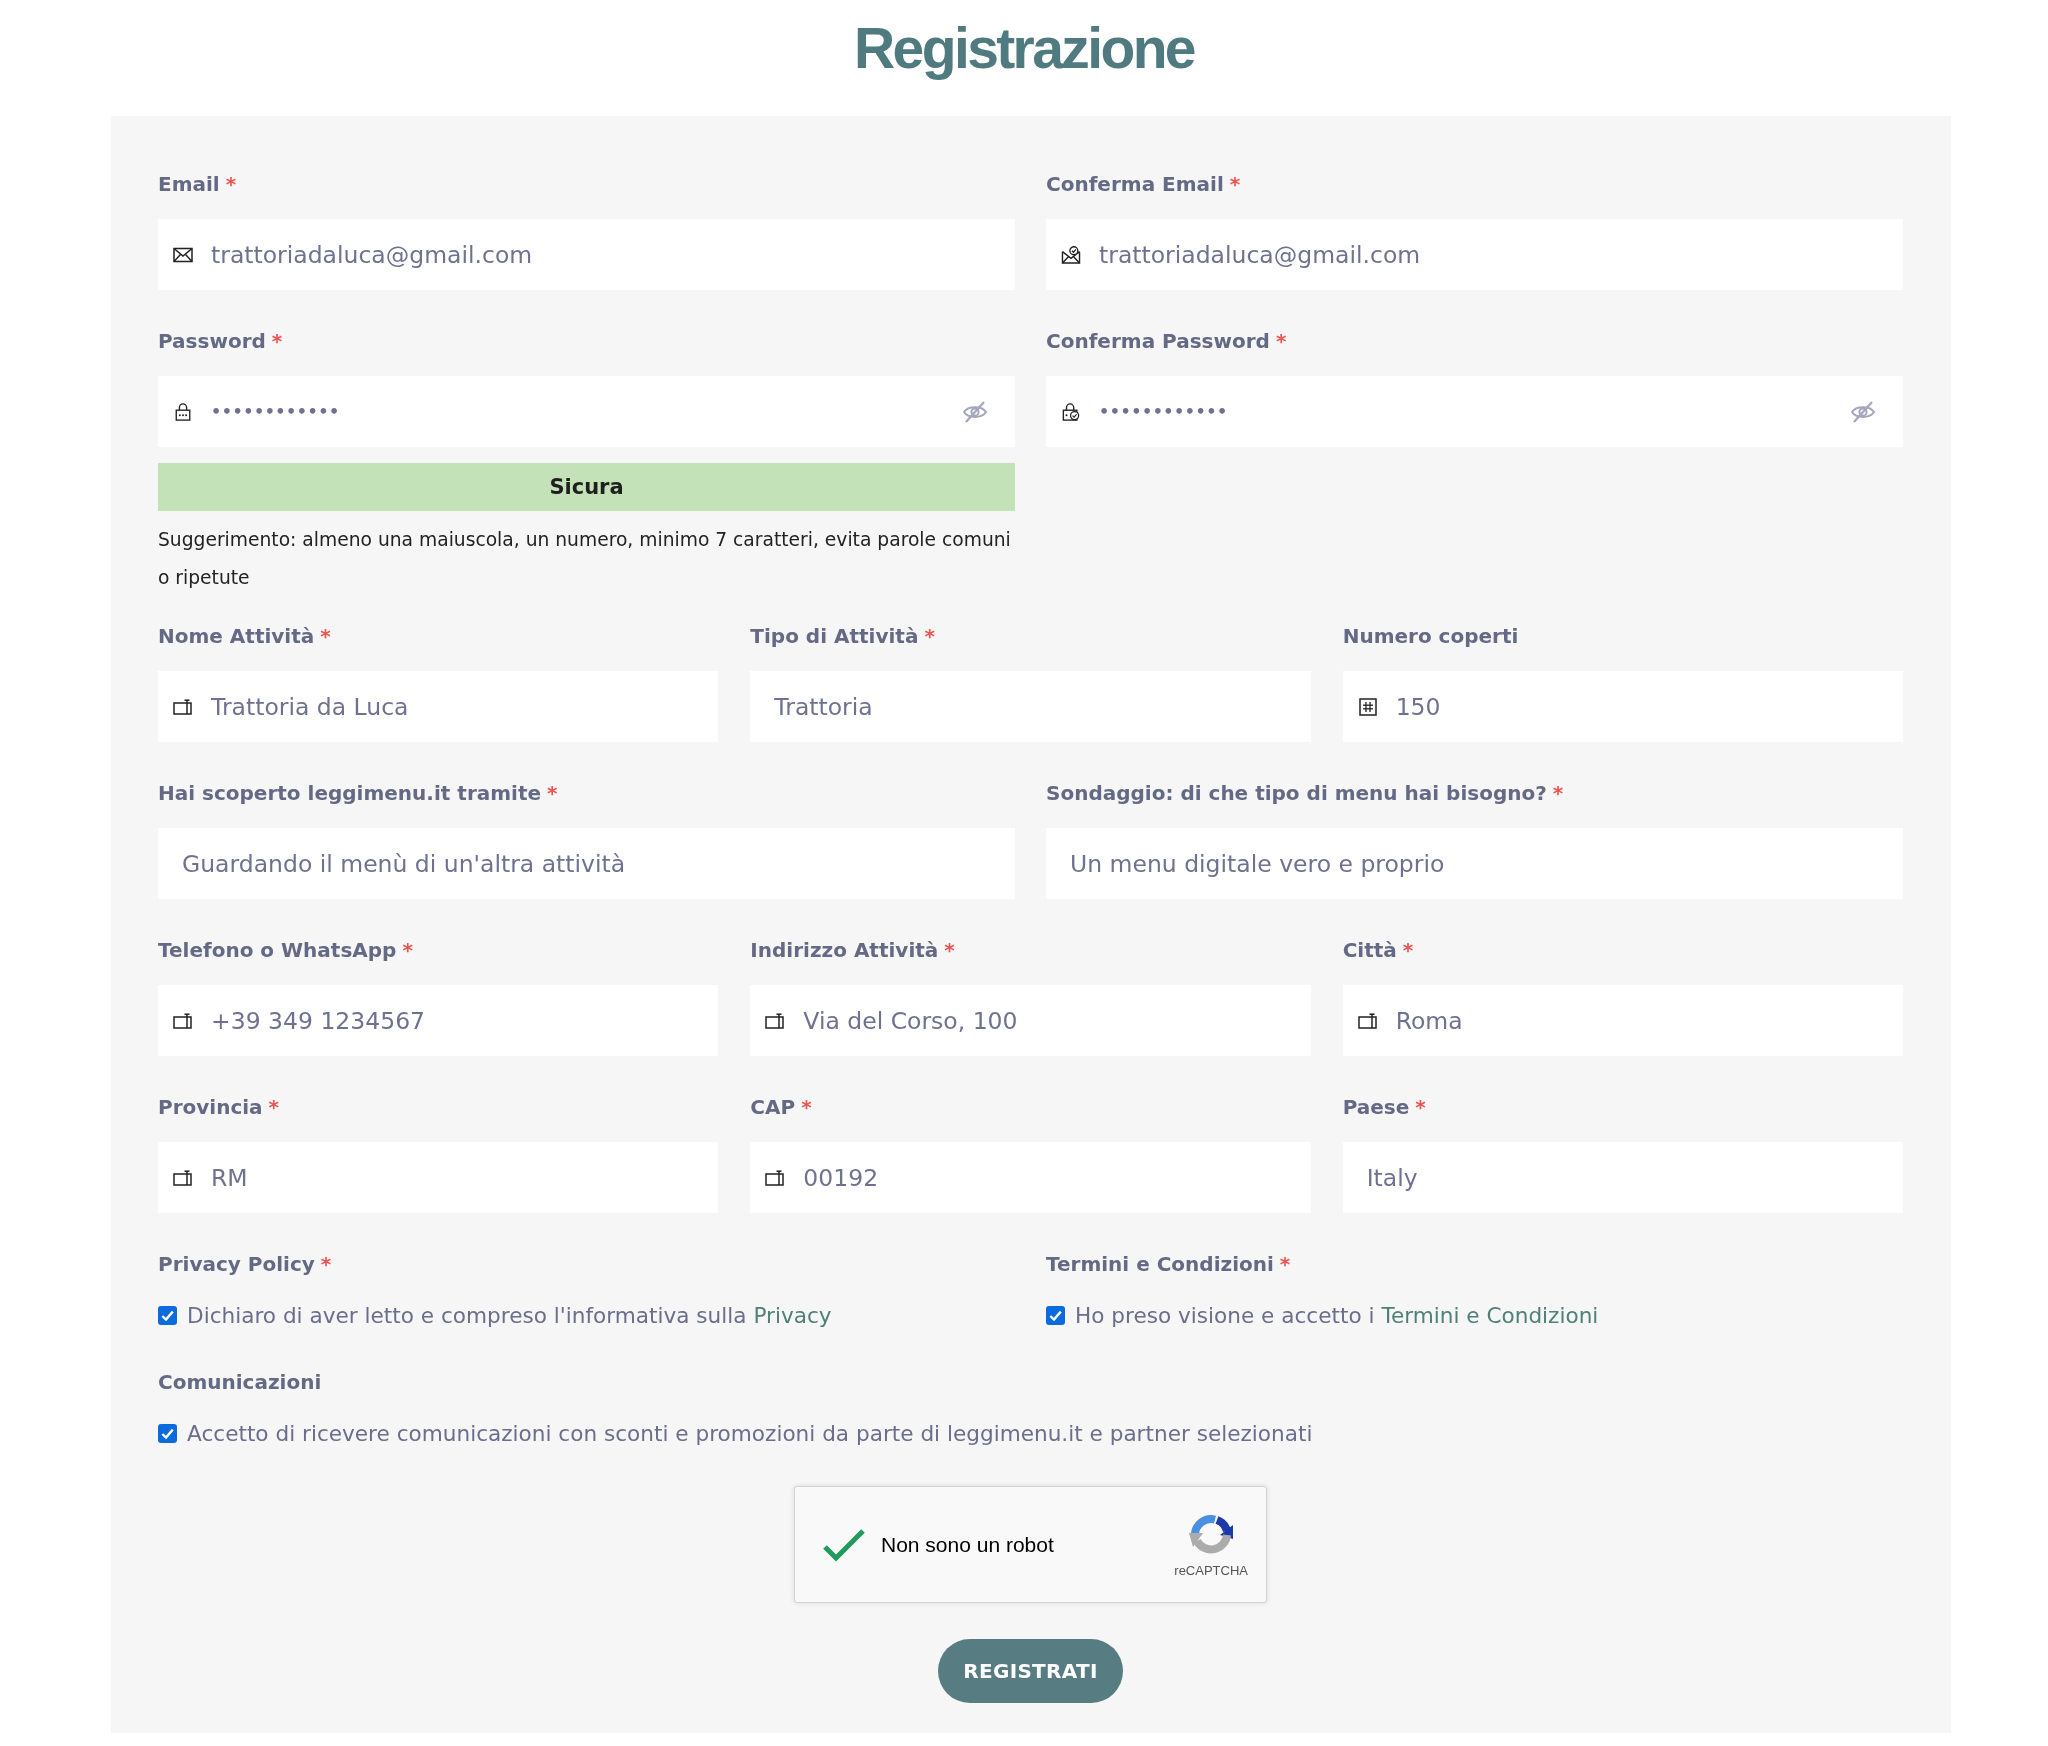 This screenshot has width=2048, height=1746. What do you see at coordinates (277, 950) in the screenshot?
I see `field-label: Telefono o WhatsApp` at bounding box center [277, 950].